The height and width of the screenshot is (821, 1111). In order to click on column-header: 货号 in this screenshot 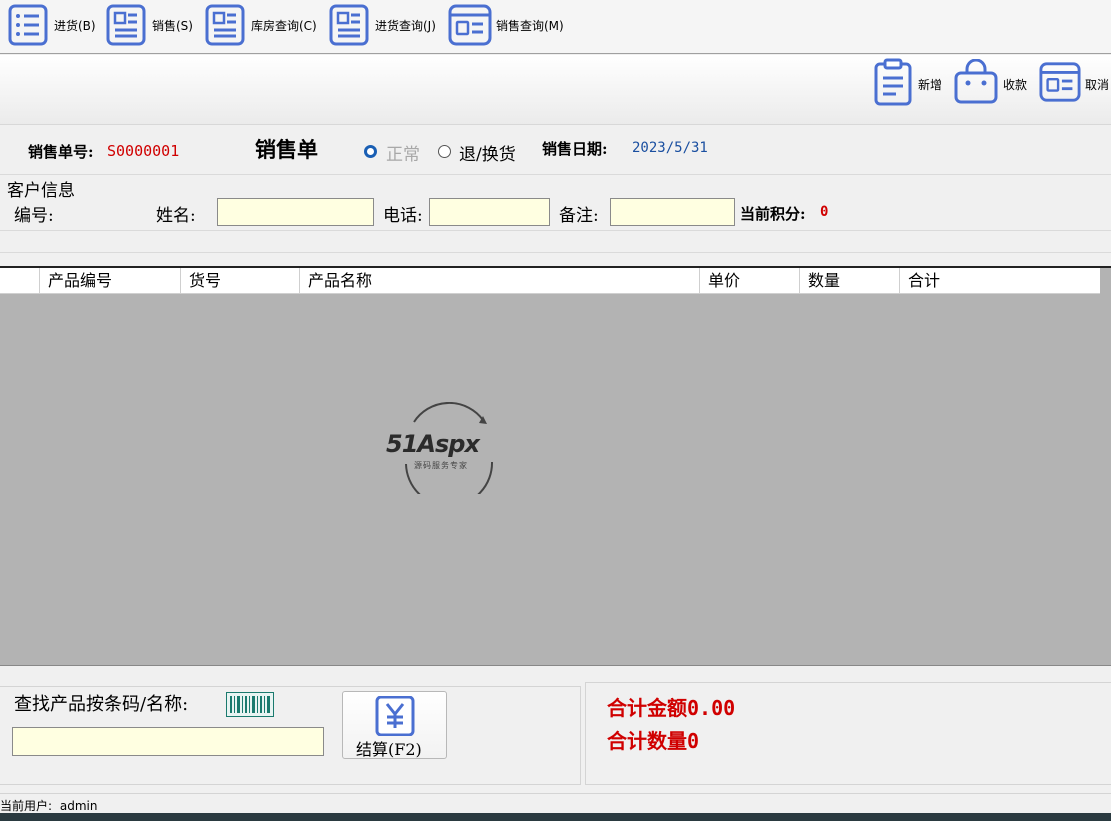, I will do `click(239, 281)`.